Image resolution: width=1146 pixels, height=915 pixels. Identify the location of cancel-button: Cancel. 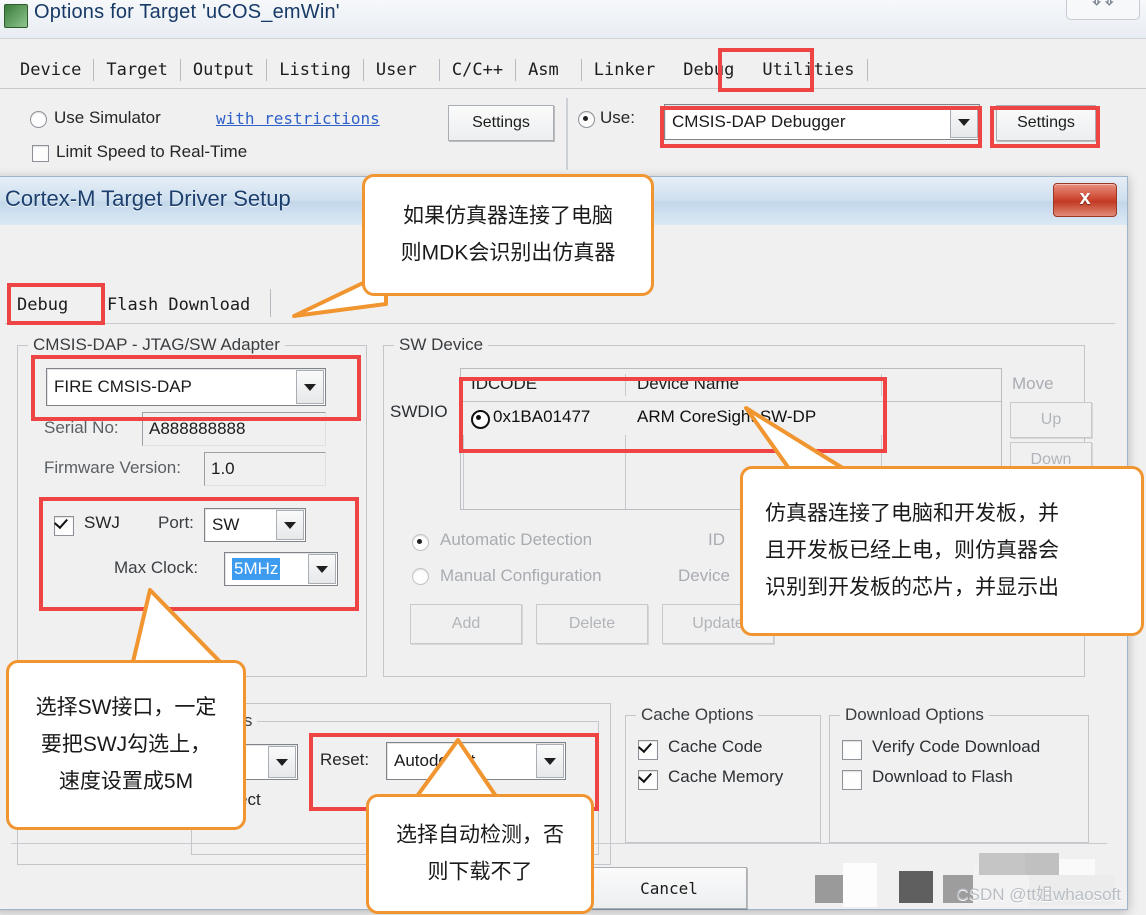
(669, 888).